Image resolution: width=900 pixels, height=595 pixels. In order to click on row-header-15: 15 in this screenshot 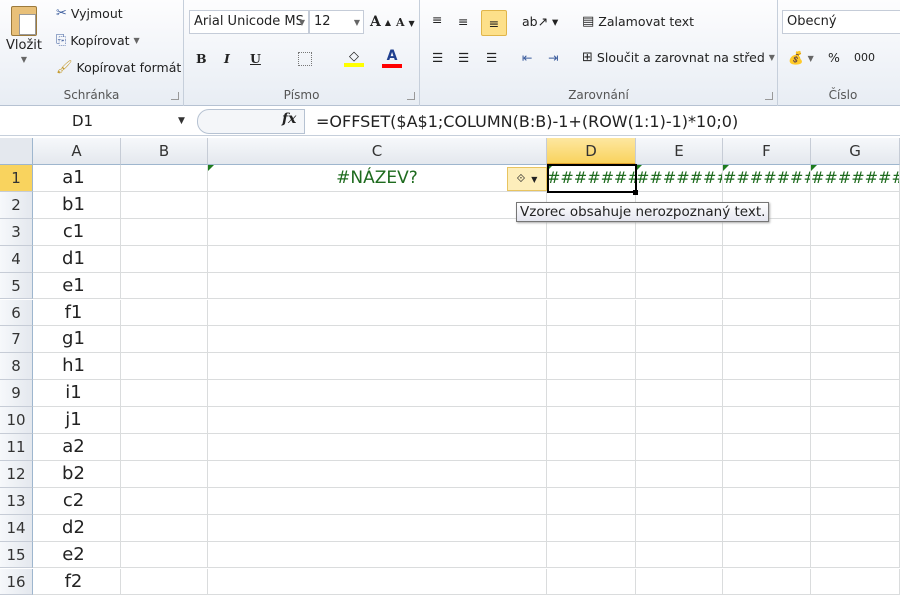, I will do `click(16, 555)`.